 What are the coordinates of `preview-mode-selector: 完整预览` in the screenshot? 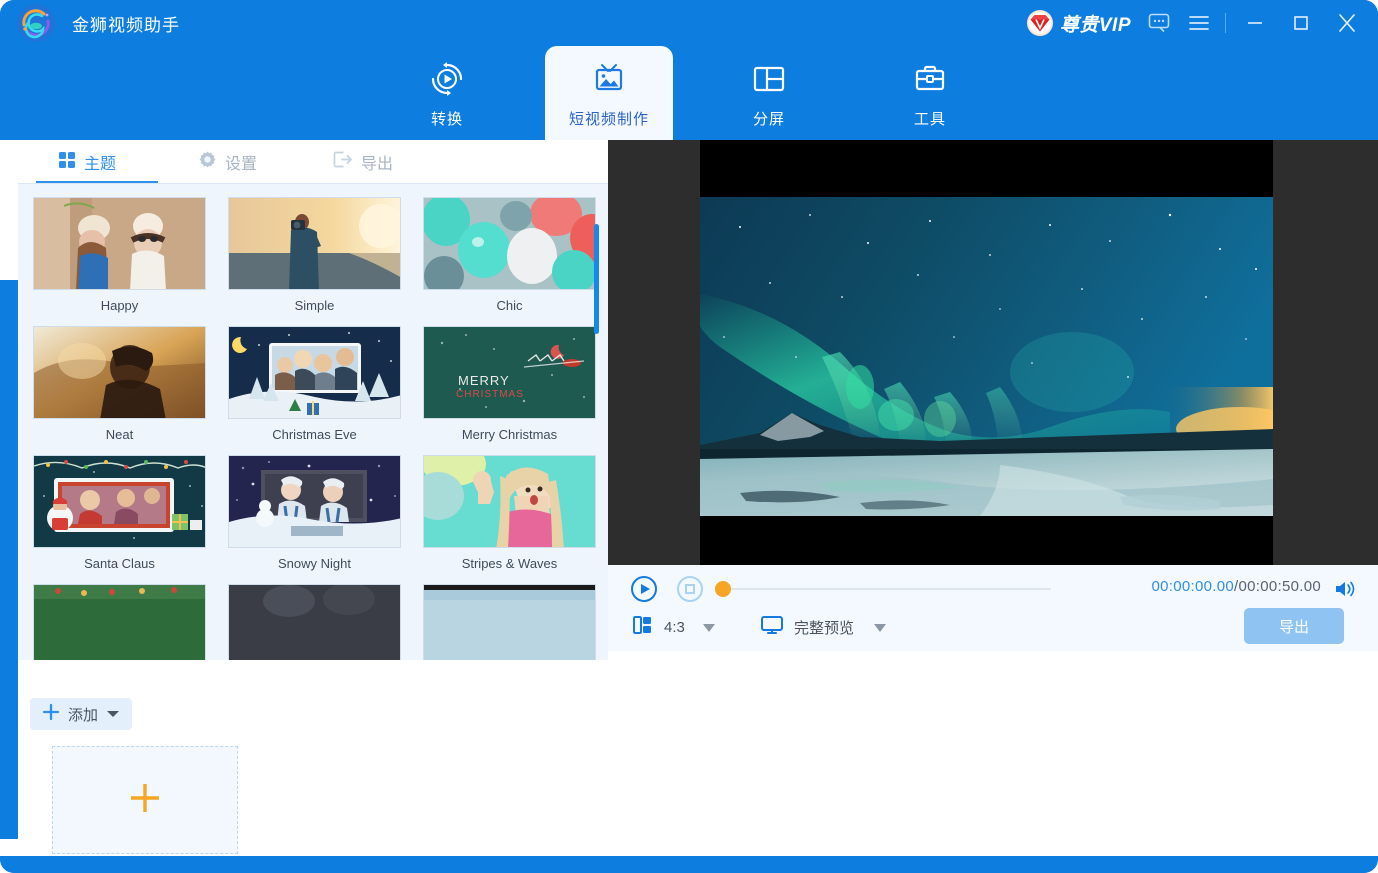 It's located at (823, 627).